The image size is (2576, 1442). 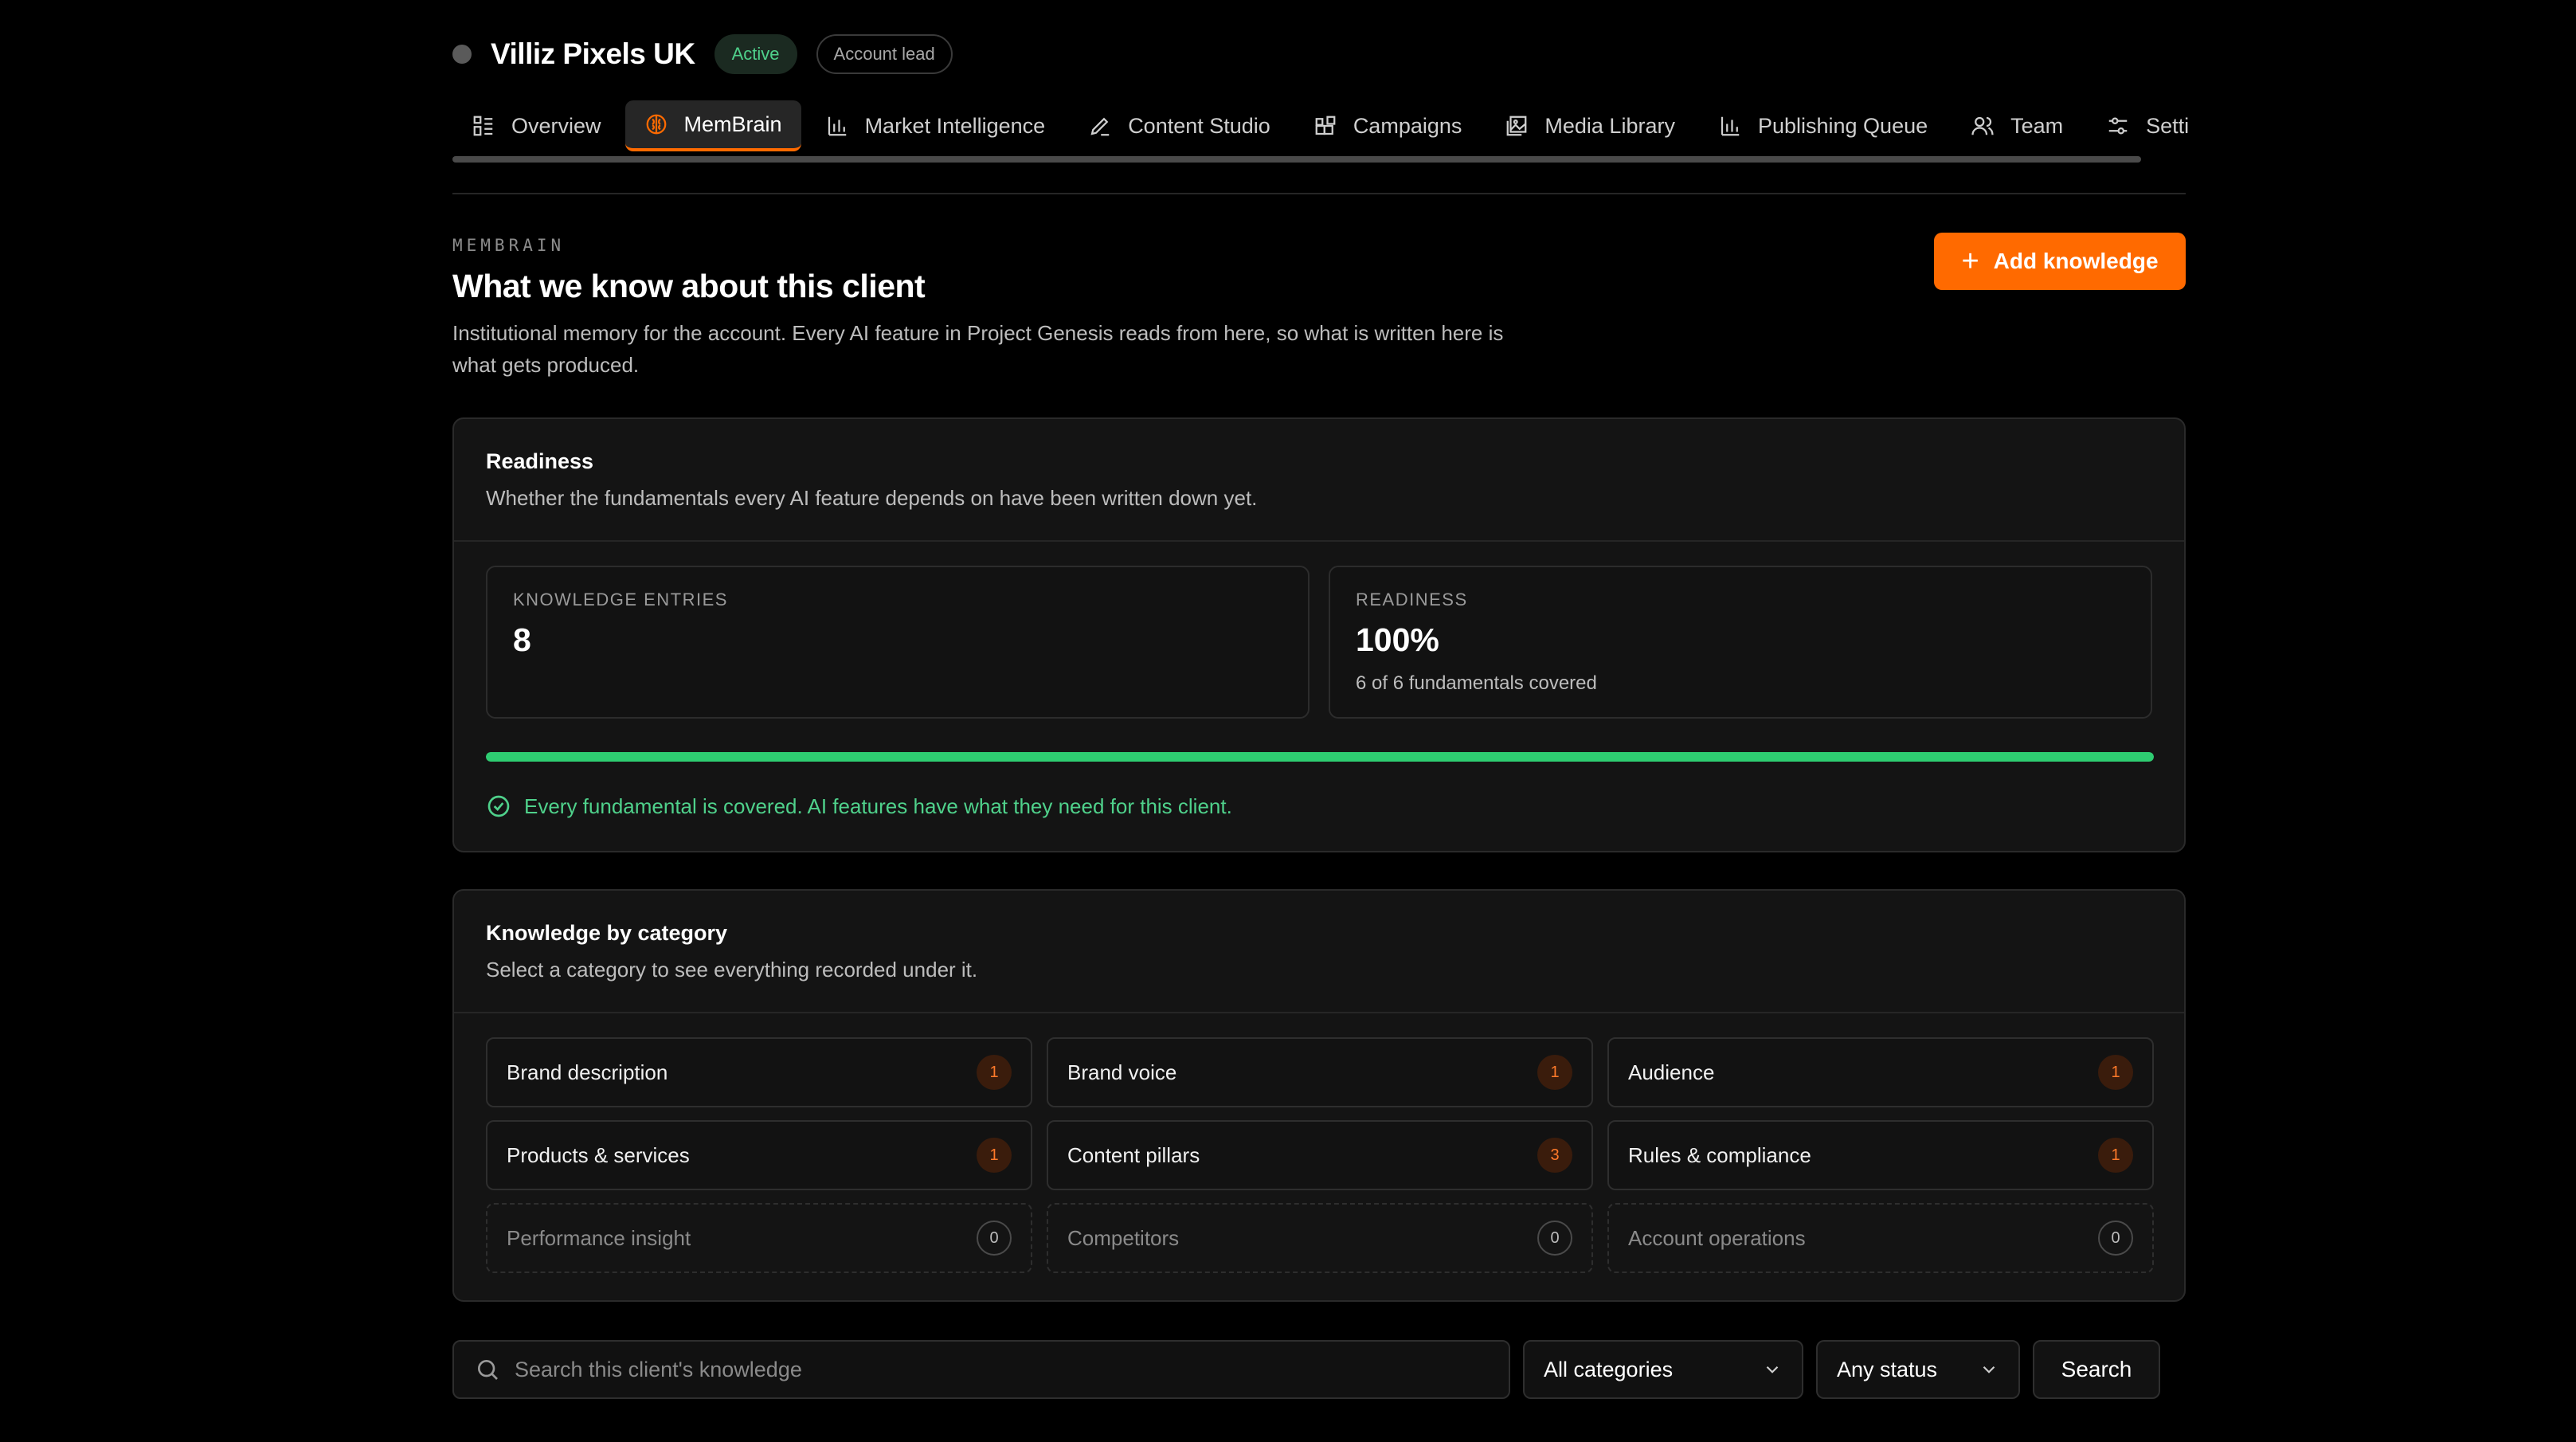 I want to click on category-account-operations: Account operations 0, so click(x=1880, y=1238).